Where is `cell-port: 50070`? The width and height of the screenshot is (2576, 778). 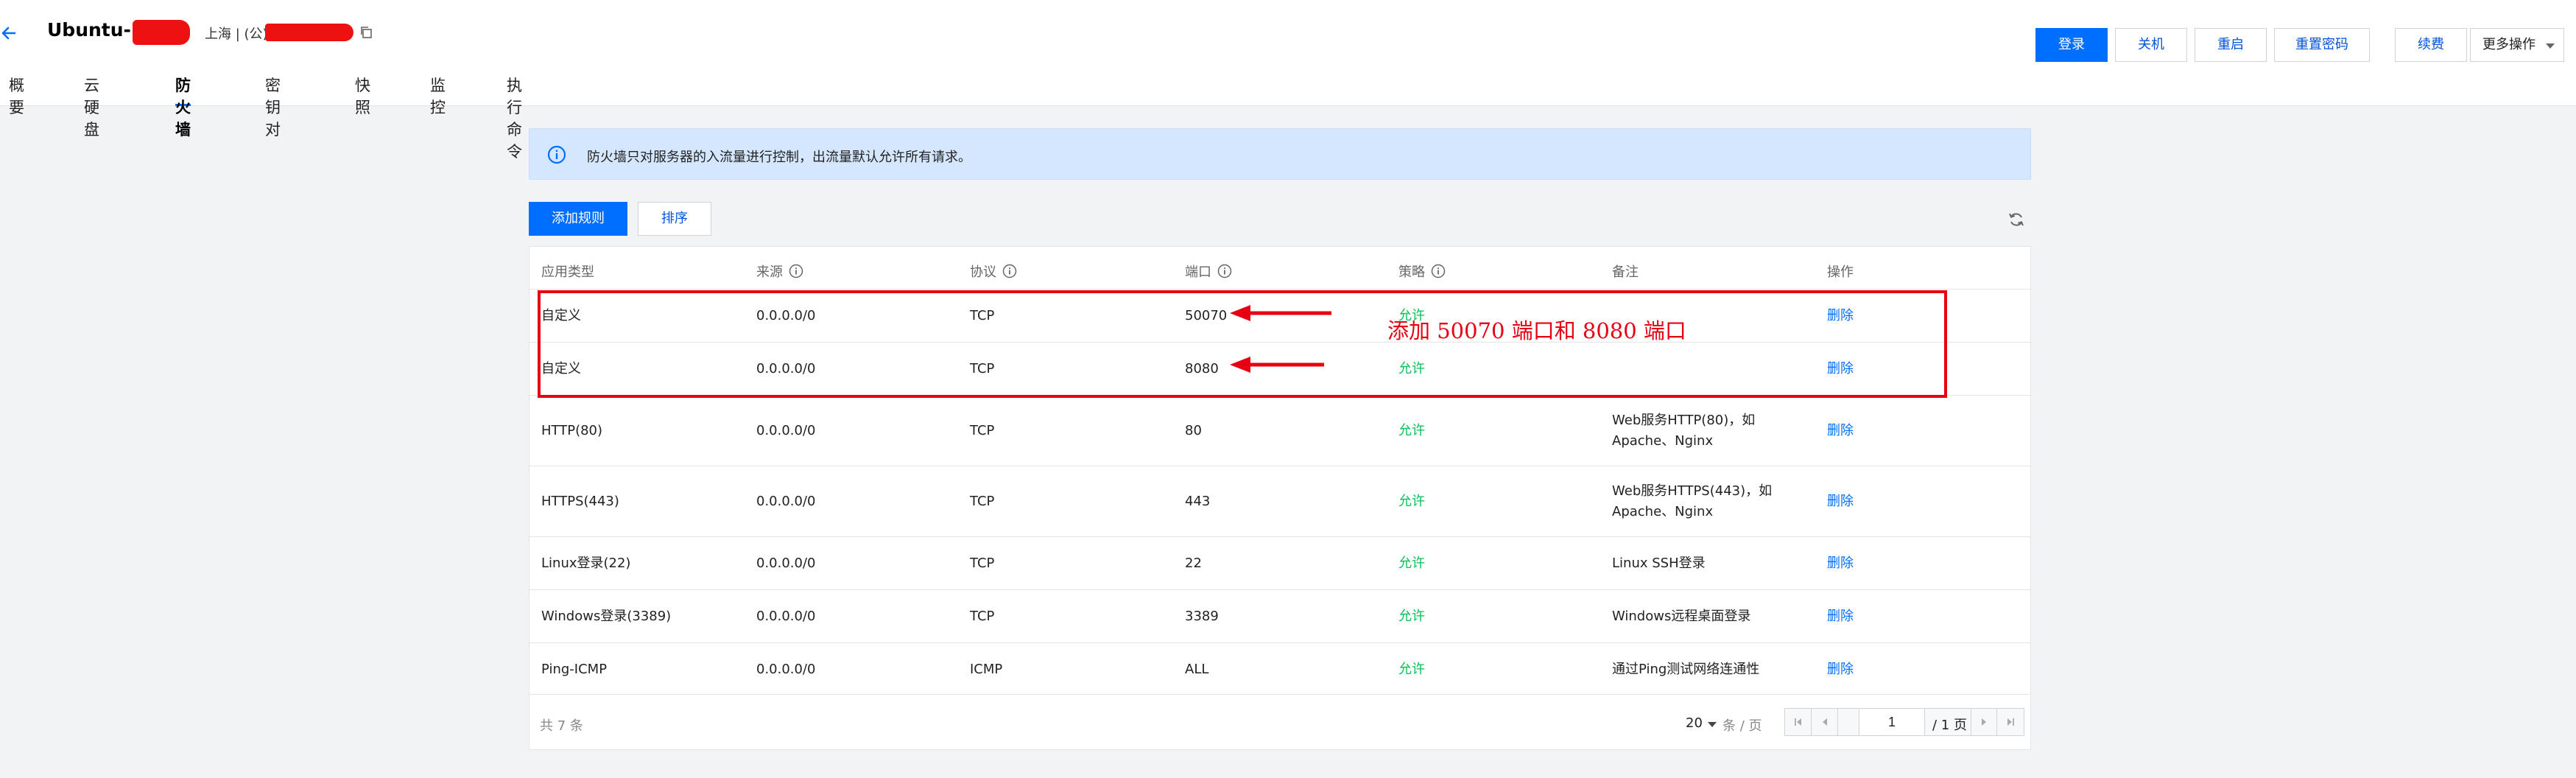
cell-port: 50070 is located at coordinates (1206, 315).